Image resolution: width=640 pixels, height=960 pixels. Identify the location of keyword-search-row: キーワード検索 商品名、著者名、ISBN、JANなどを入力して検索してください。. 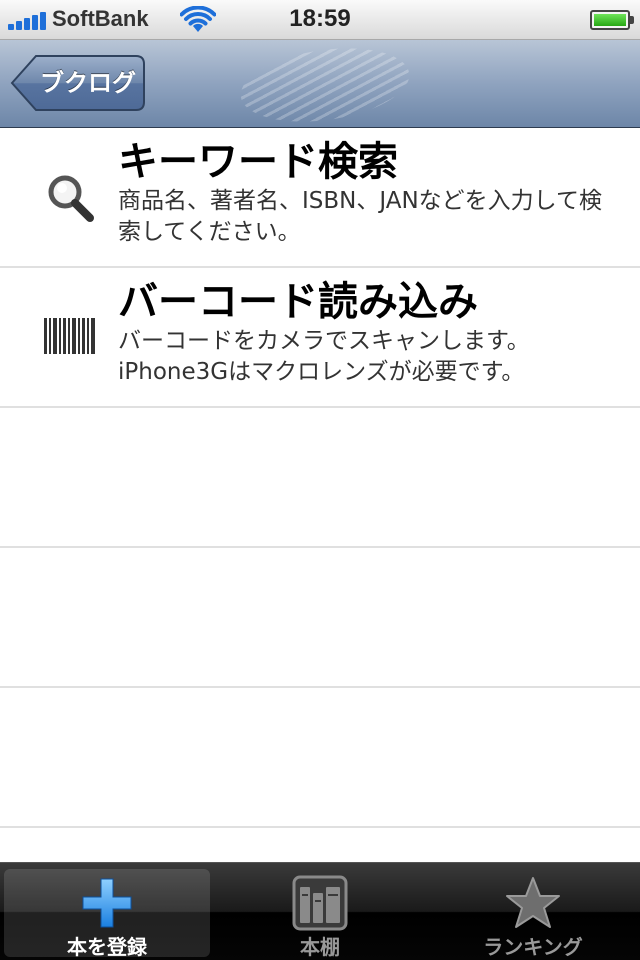
(320, 198).